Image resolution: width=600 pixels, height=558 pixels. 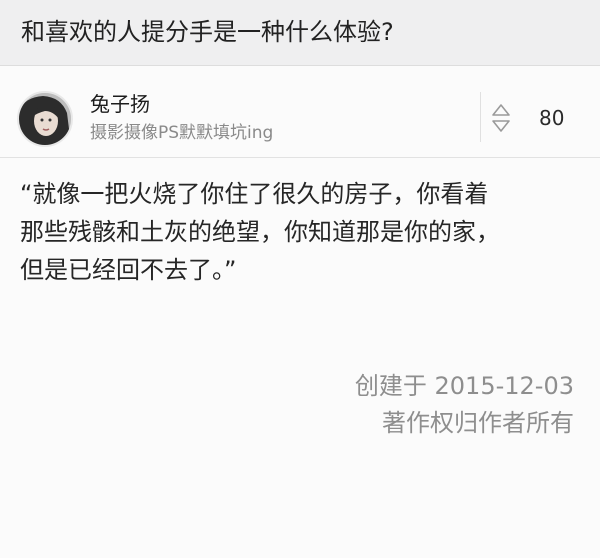 I want to click on question-title: 和喜欢的人提分手是一种什么体验?, so click(x=207, y=32).